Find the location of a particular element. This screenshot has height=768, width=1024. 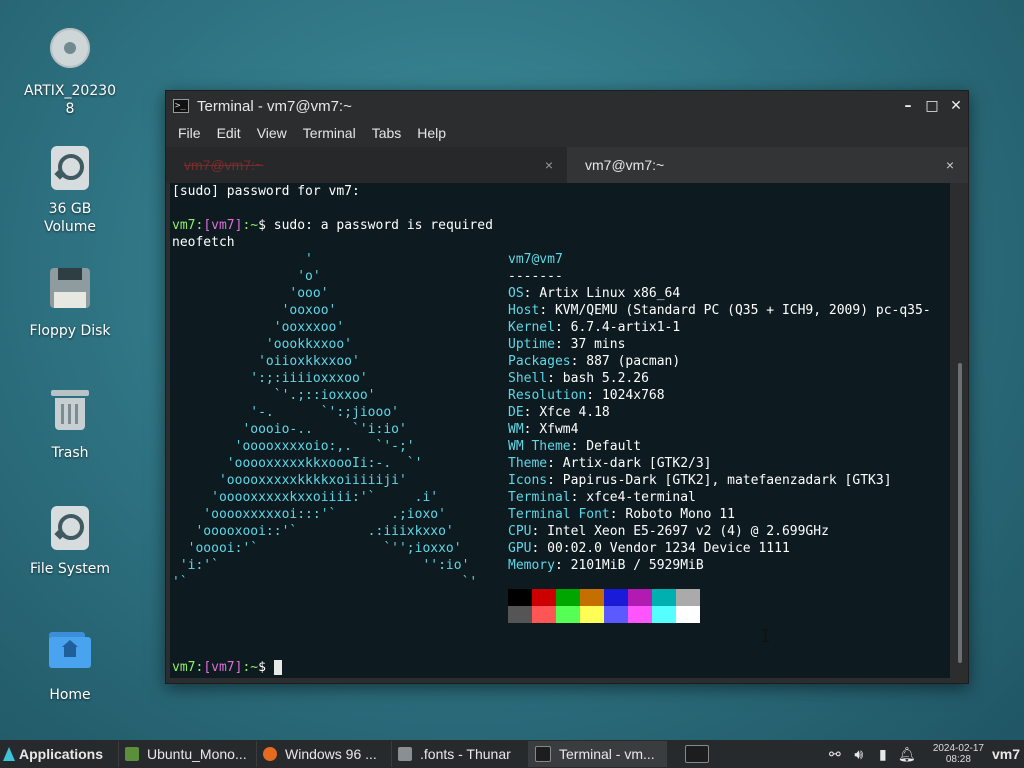

info-value: 37 mins is located at coordinates (598, 344).